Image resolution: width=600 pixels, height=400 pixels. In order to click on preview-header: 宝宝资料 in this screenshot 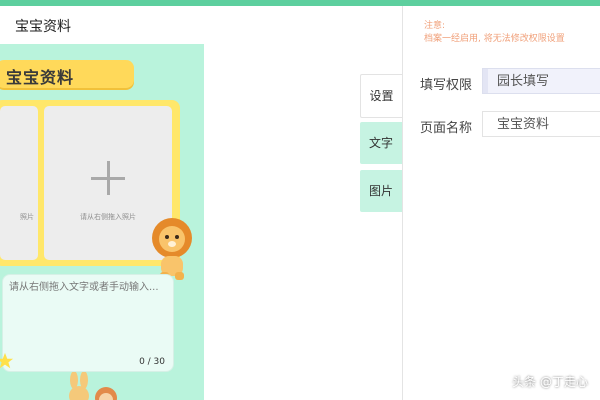, I will do `click(102, 25)`.